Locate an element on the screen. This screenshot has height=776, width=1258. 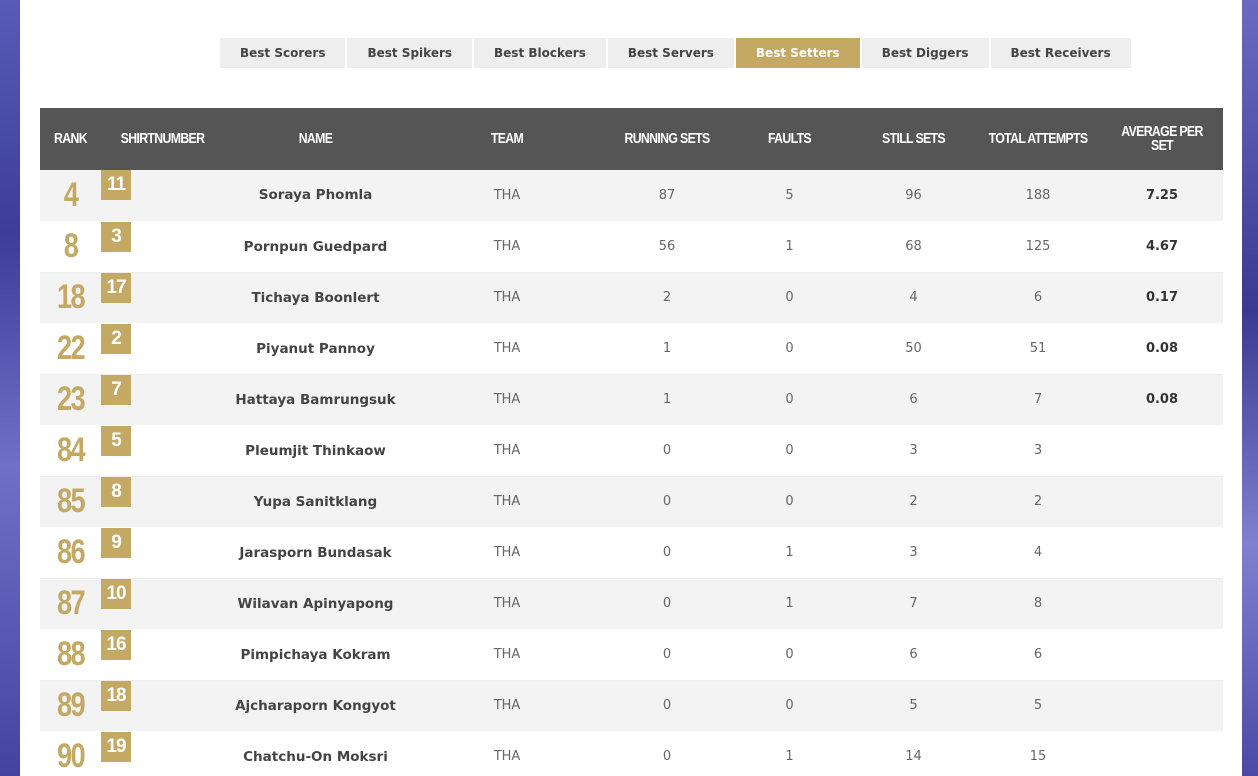
still-sets-cell: 5 is located at coordinates (913, 705).